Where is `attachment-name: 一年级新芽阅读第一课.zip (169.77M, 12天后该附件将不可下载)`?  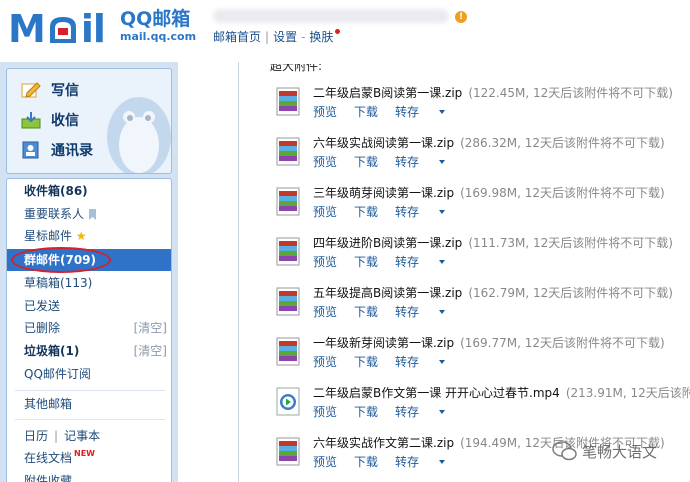
attachment-name: 一年级新芽阅读第一课.zip (169.77M, 12天后该附件将不可下载) is located at coordinates (489, 342).